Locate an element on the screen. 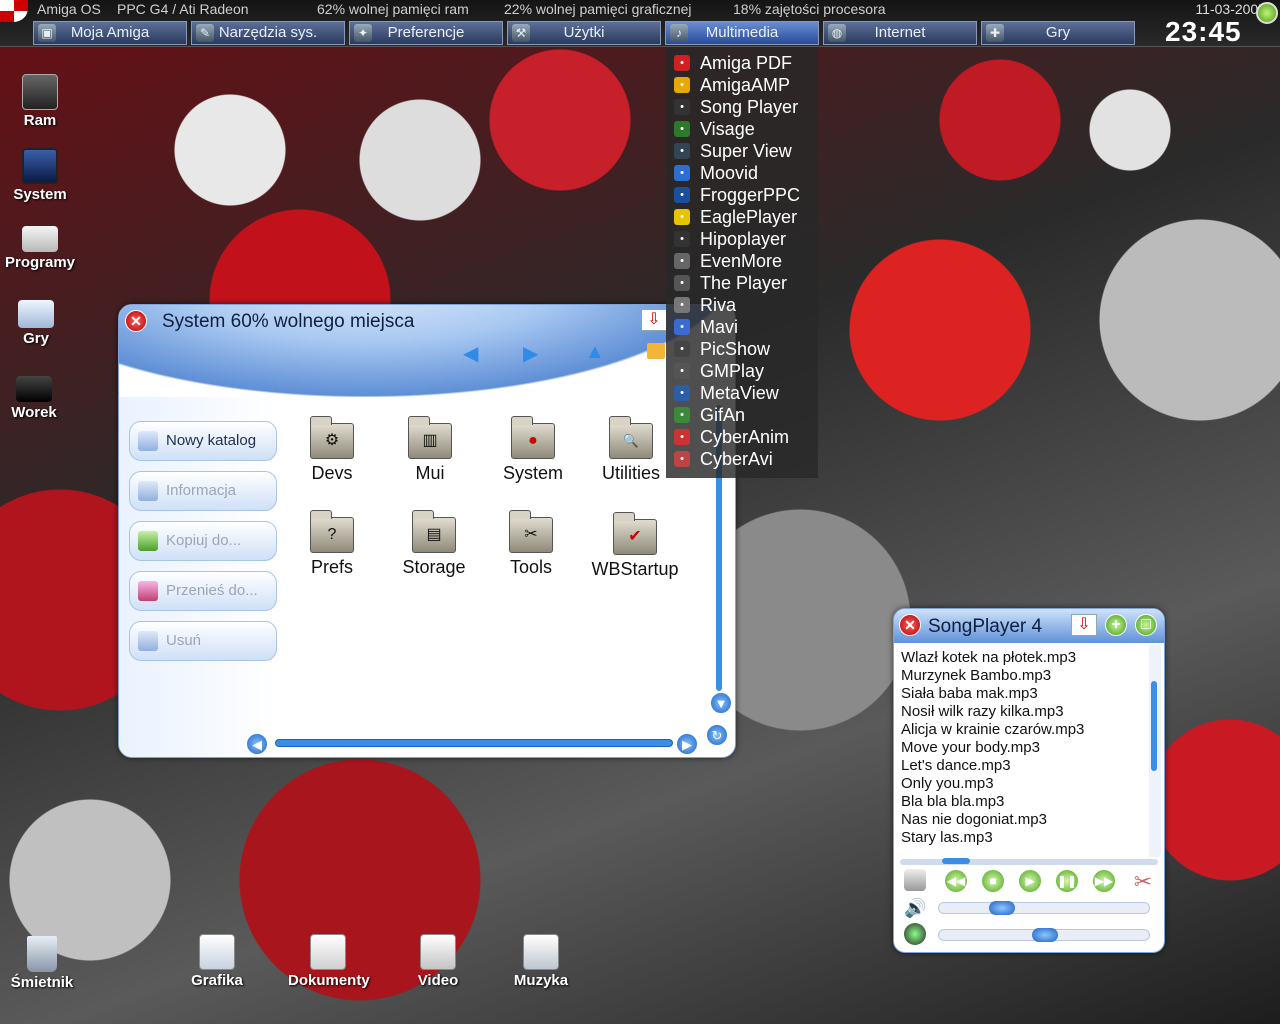 This screenshot has width=1280, height=1024. menu-item-visage: • Visage is located at coordinates (744, 129).